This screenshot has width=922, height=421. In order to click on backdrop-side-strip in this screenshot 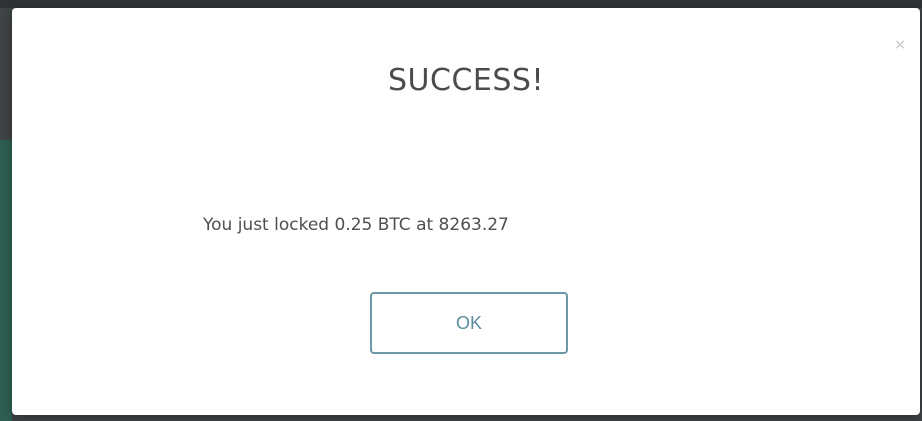, I will do `click(6, 280)`.